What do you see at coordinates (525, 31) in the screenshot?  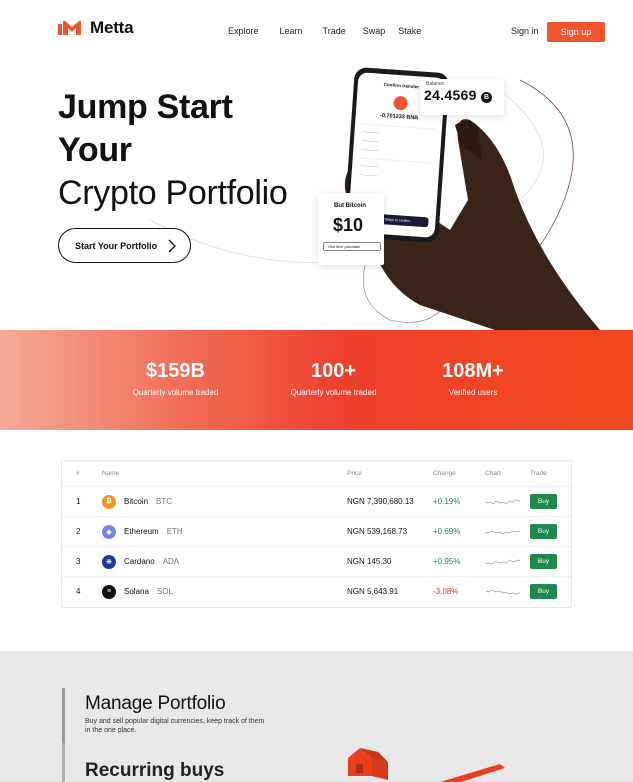 I see `signin-link: Sign in` at bounding box center [525, 31].